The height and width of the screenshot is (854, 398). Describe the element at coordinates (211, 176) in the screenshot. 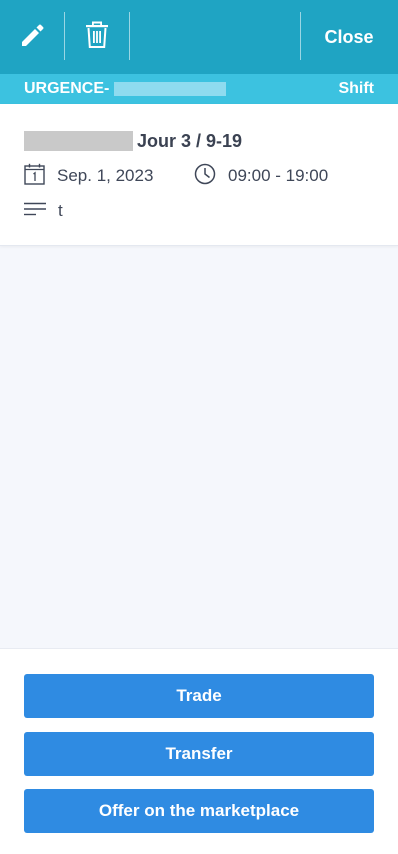

I see `clock-icon` at that location.